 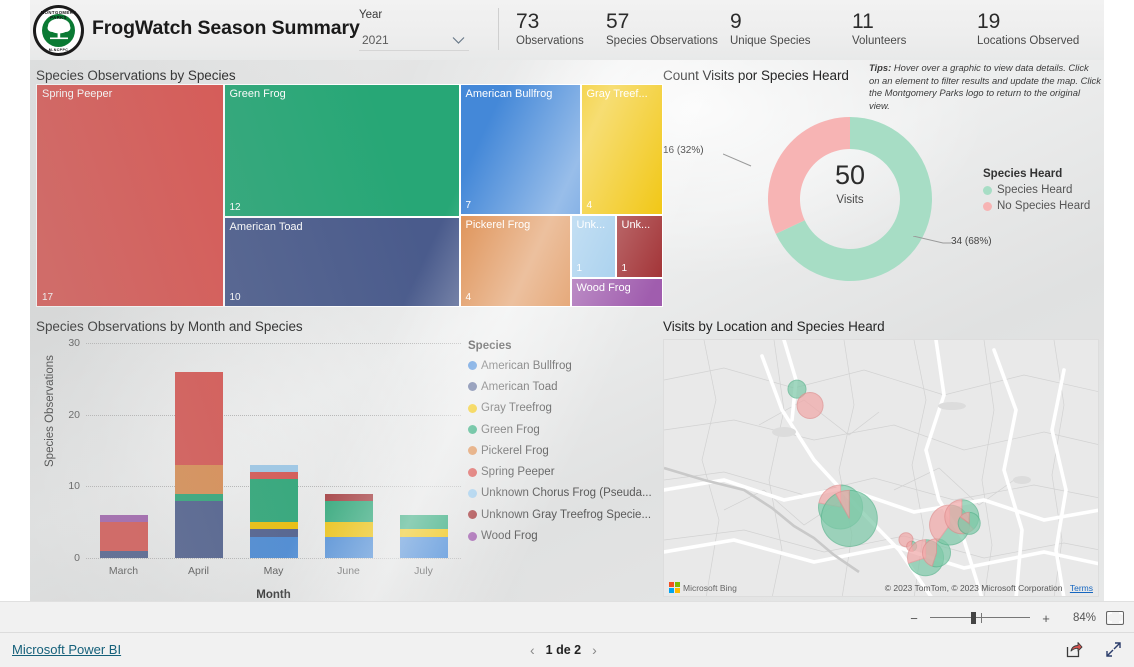 I want to click on year-slicer-label: Year, so click(x=371, y=15).